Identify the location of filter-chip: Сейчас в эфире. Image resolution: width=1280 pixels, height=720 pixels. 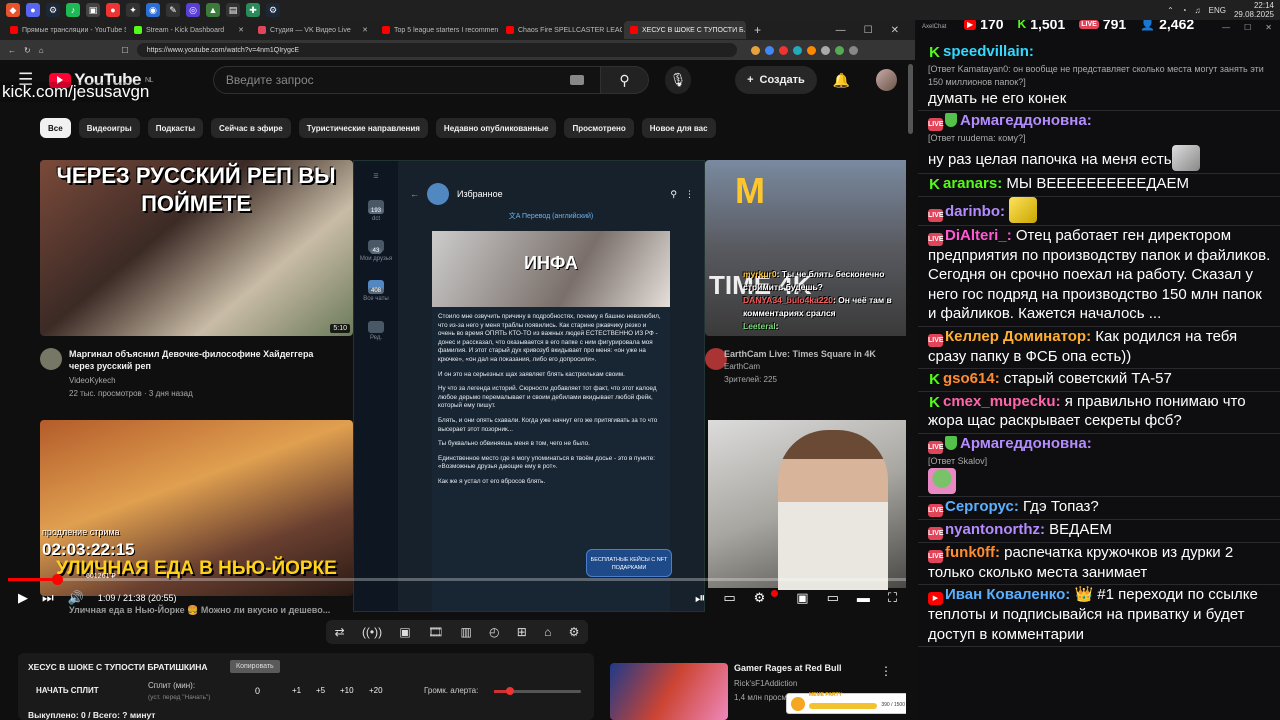
(251, 128).